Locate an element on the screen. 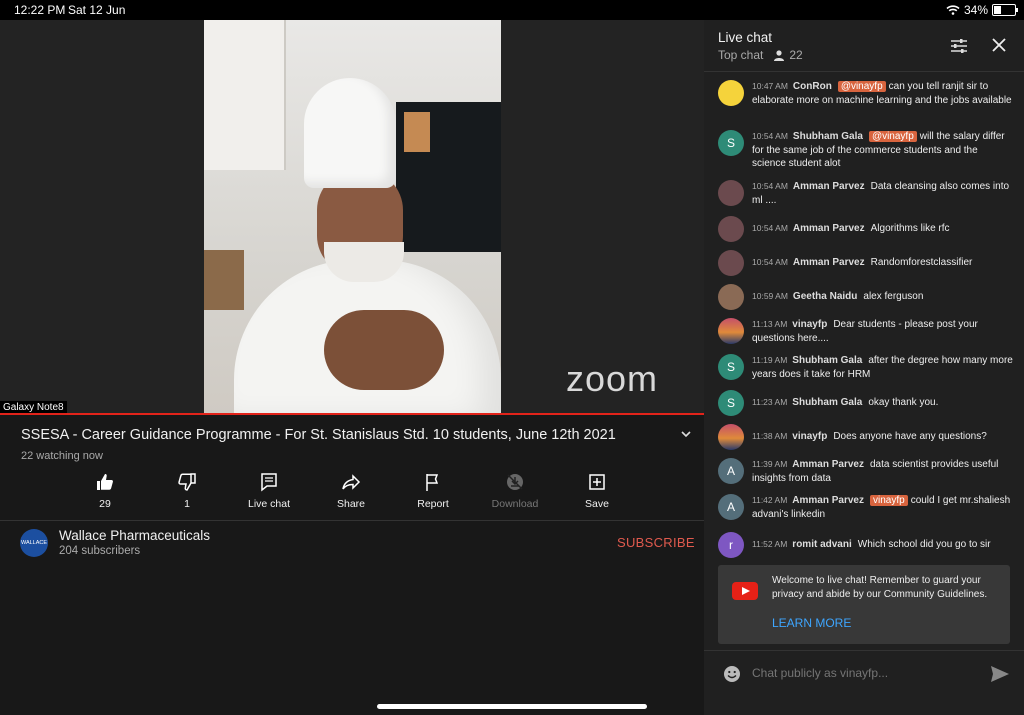 This screenshot has width=1024, height=715. download-label: Download is located at coordinates (515, 504).